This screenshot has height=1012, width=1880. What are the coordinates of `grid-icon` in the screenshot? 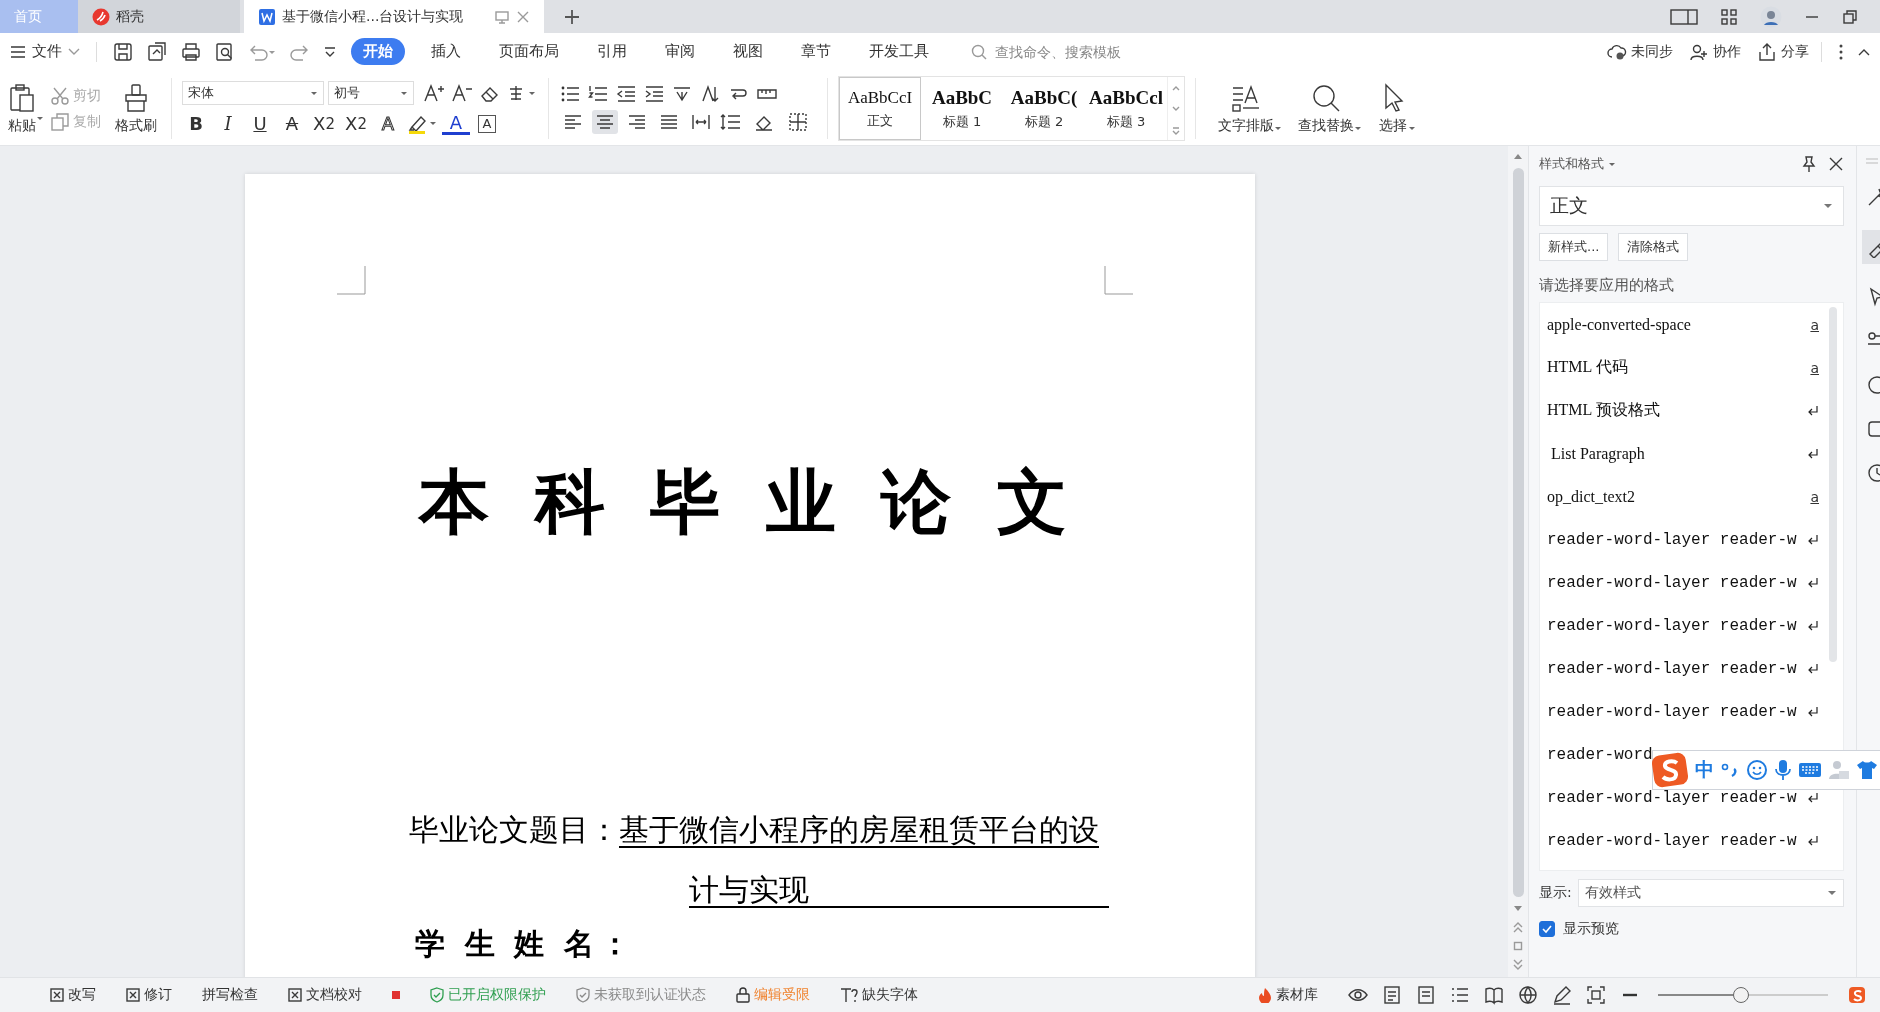 It's located at (1729, 16).